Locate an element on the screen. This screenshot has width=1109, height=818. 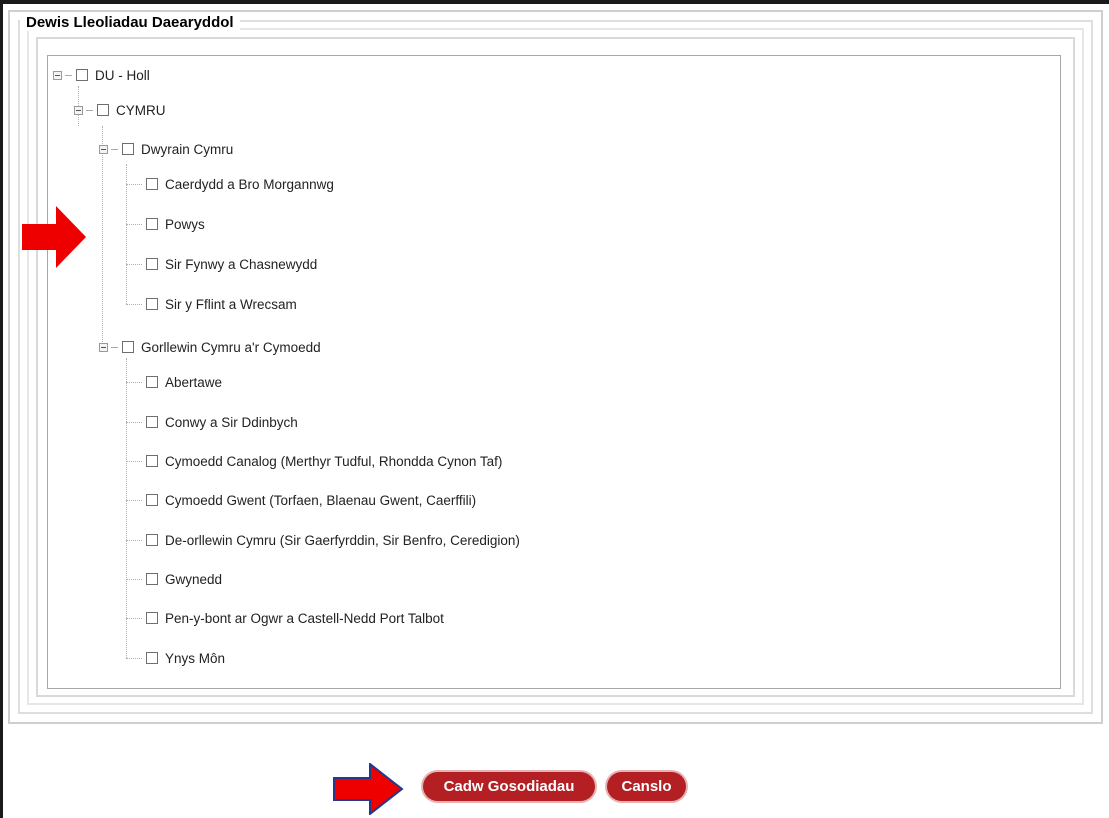
cancel-button: Canslo is located at coordinates (646, 786).